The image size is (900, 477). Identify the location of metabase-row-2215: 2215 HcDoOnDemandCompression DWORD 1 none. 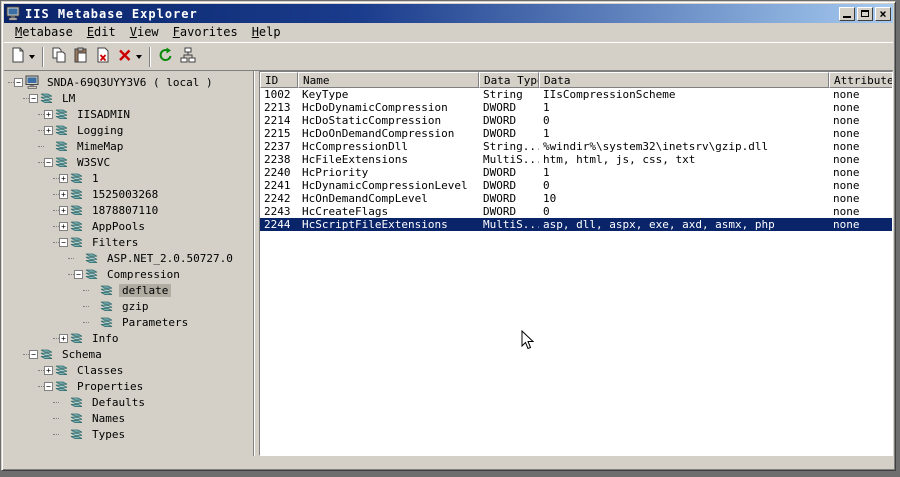
(576, 133).